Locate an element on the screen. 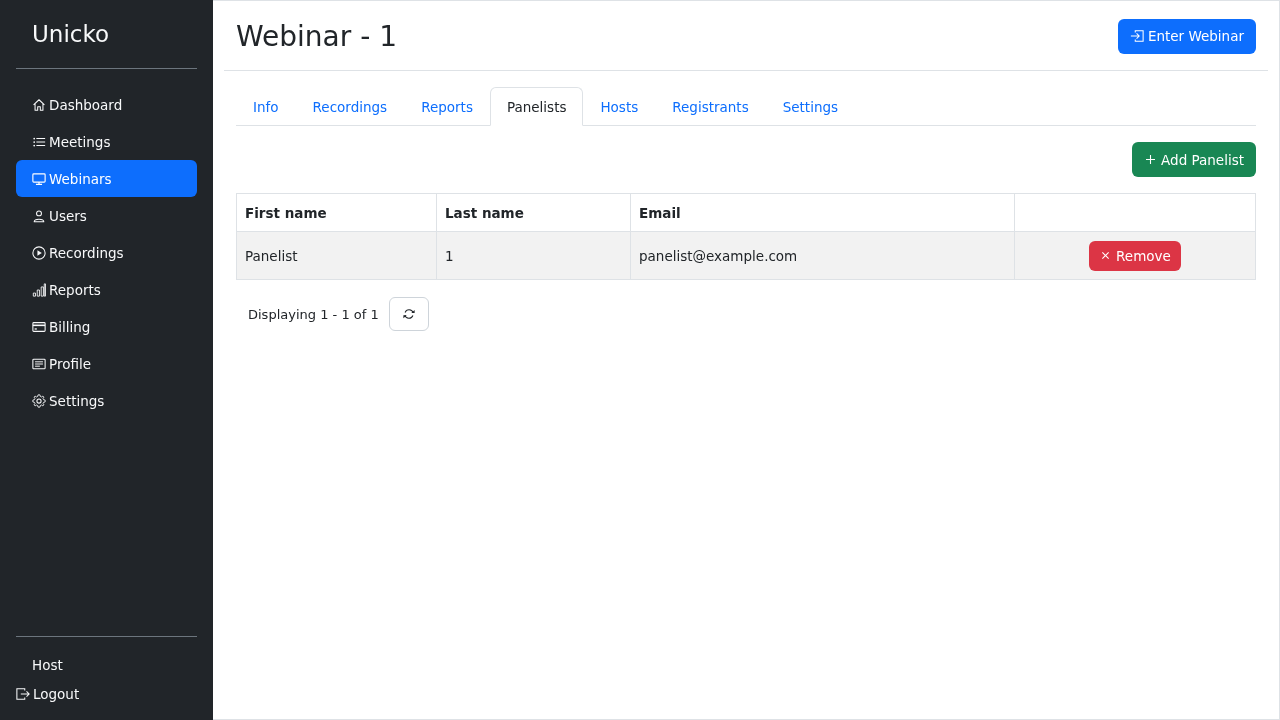  remove-button: Remove is located at coordinates (1135, 255).